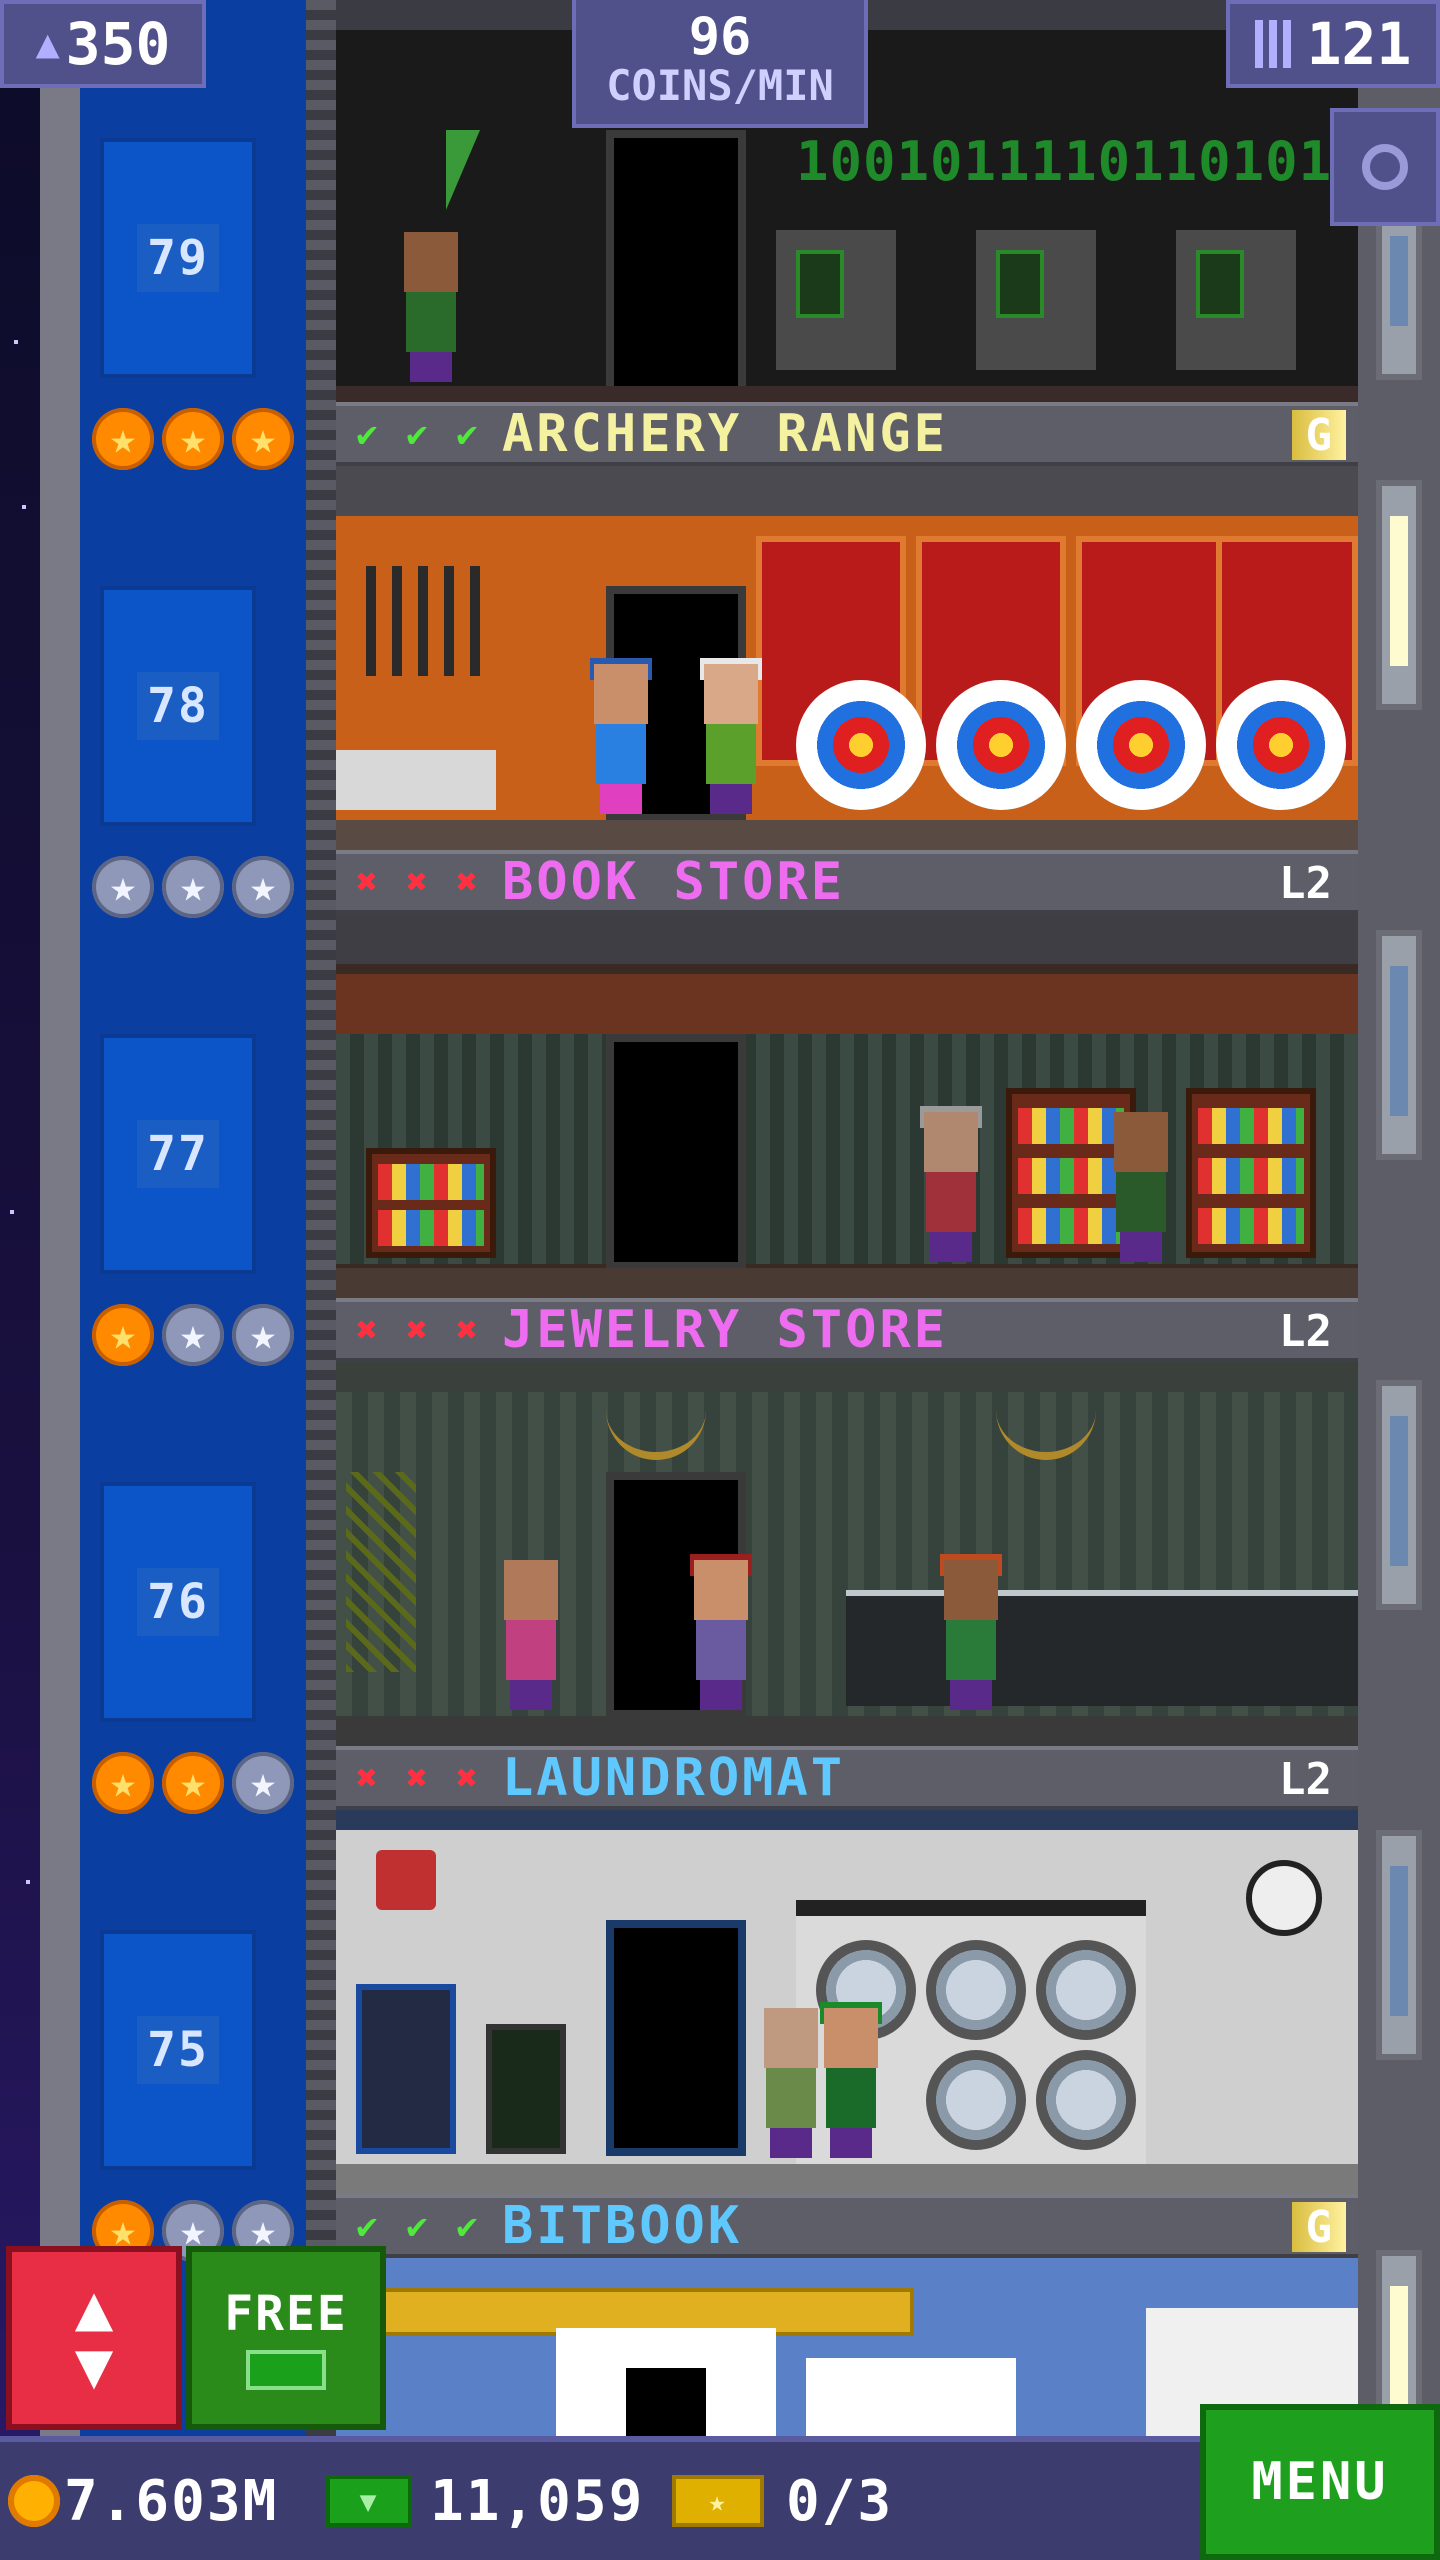  What do you see at coordinates (718, 2501) in the screenshot?
I see `ticket-icon: ★` at bounding box center [718, 2501].